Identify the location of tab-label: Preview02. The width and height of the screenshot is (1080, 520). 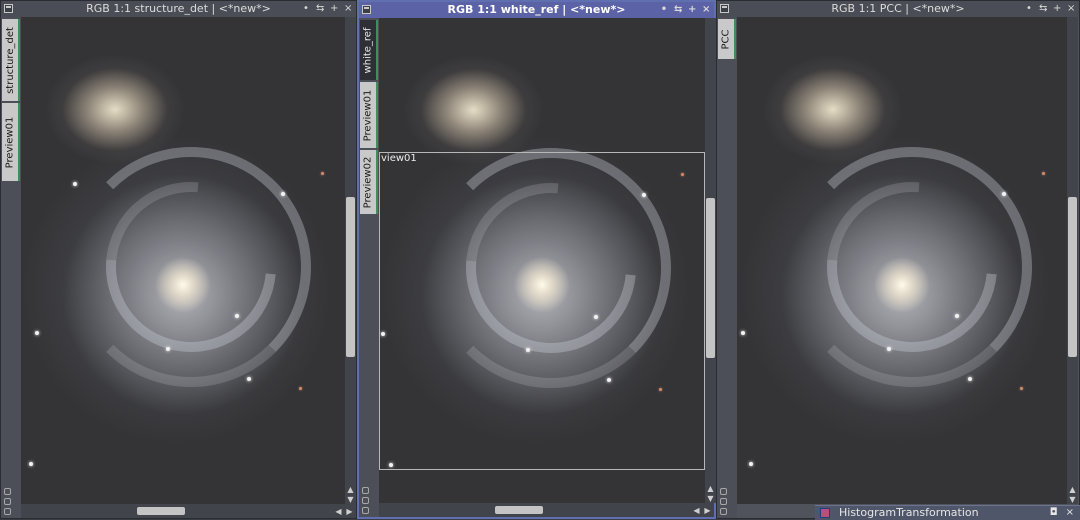
(368, 182).